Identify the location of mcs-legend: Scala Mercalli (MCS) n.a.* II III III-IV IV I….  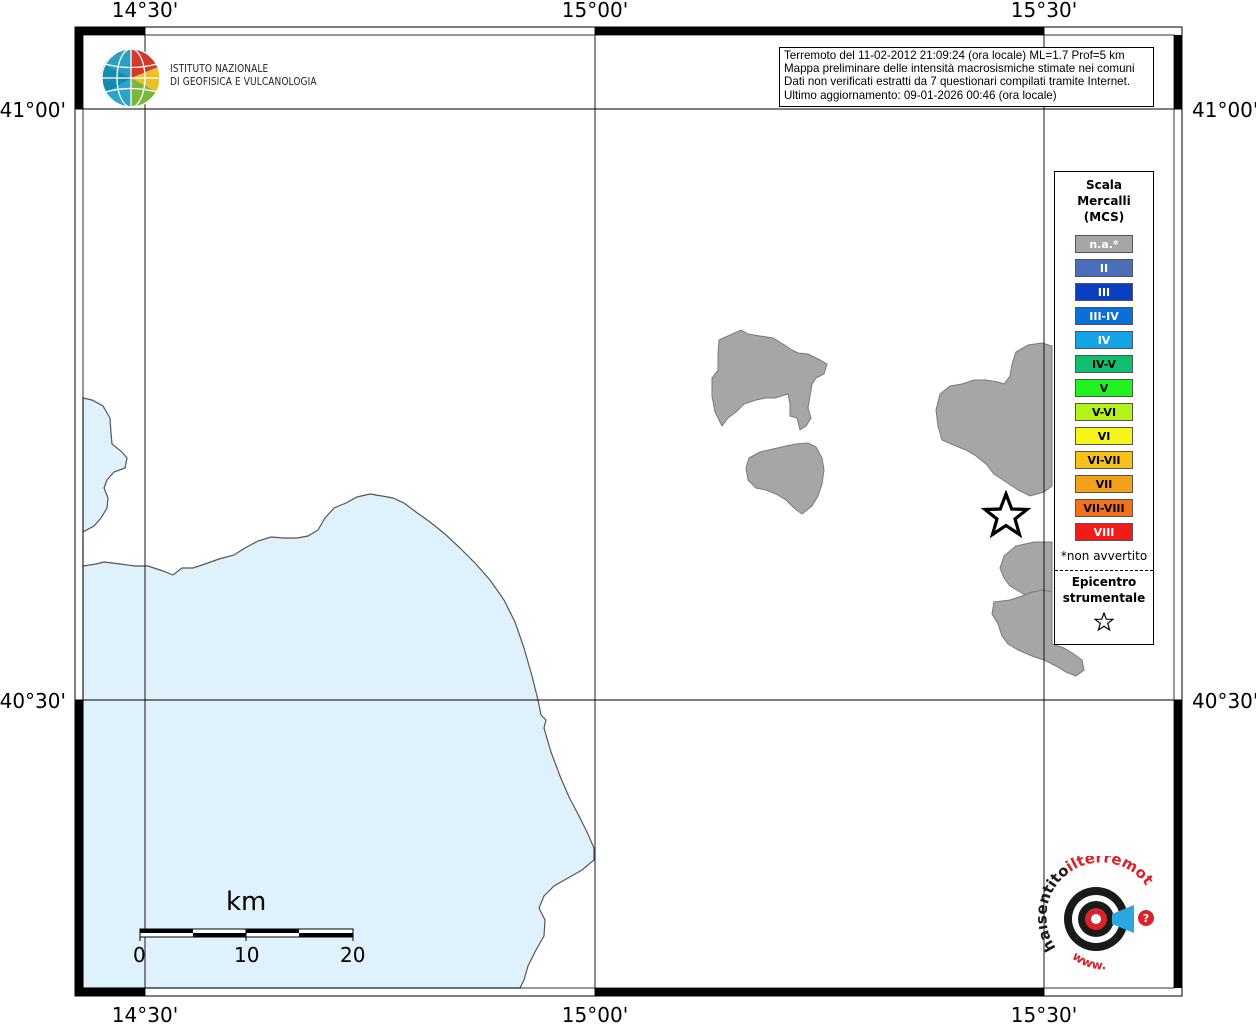
(1104, 408).